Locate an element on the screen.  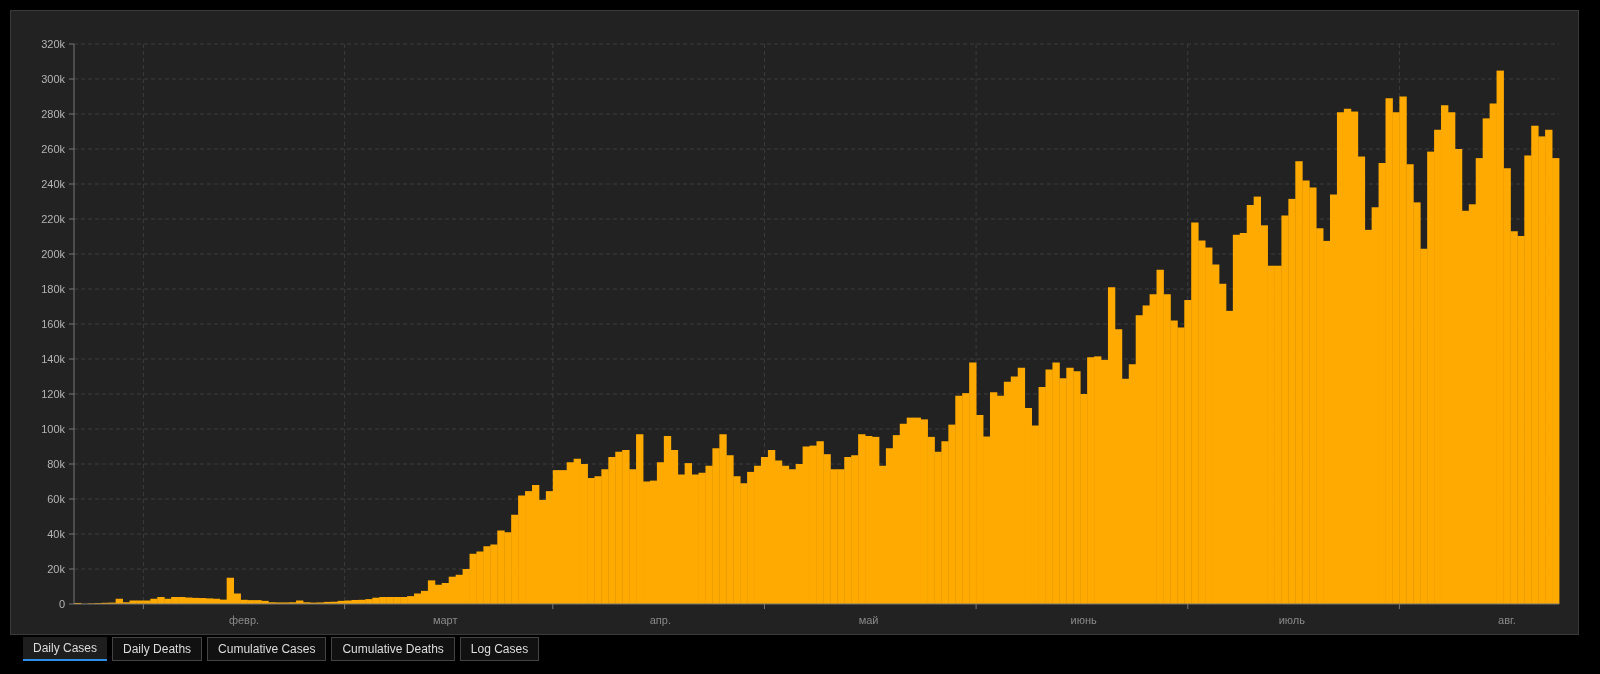
y-tick-label: 220k is located at coordinates (53, 219).